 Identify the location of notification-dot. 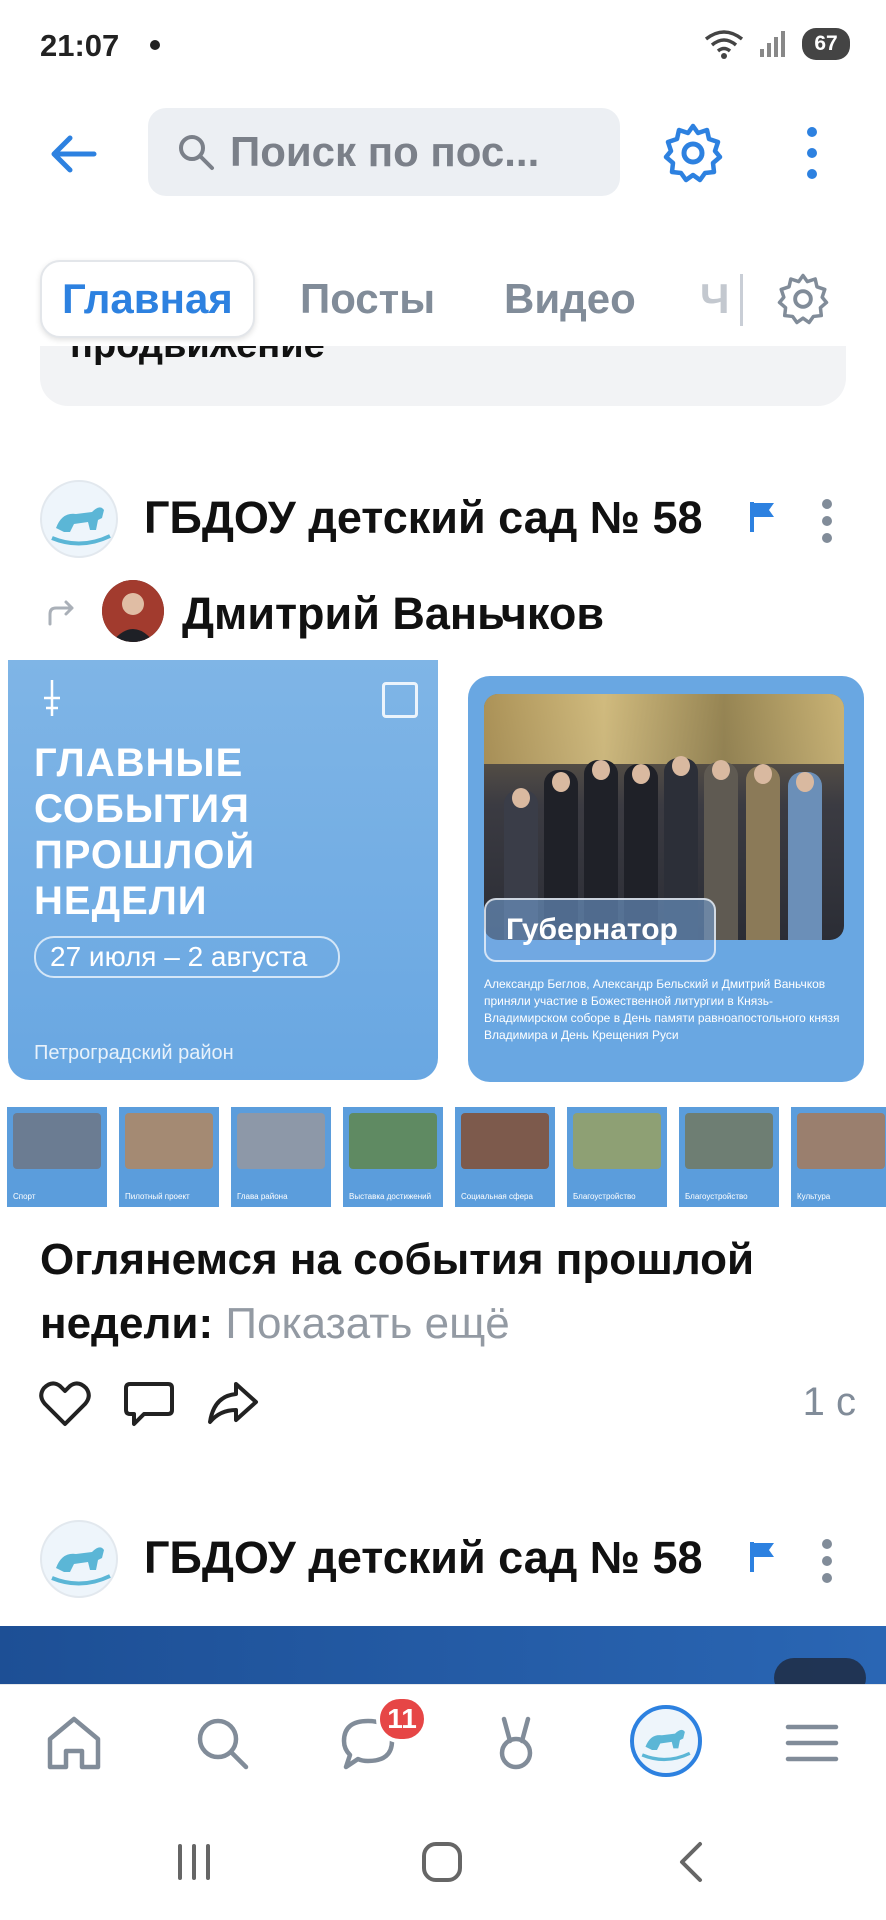
(155, 45).